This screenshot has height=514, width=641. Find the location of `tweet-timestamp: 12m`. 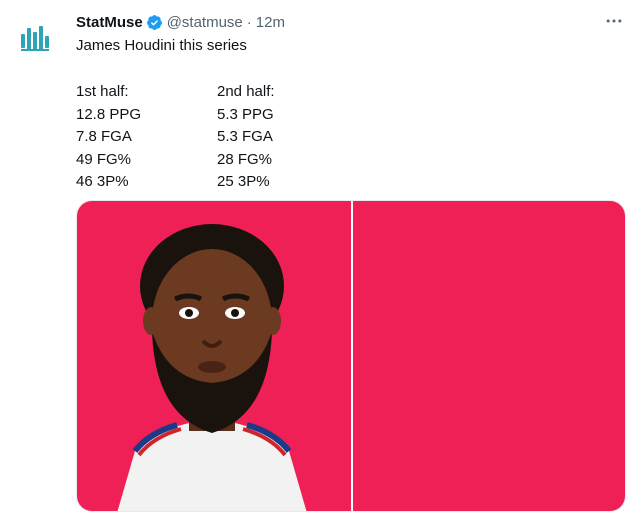

tweet-timestamp: 12m is located at coordinates (270, 22).